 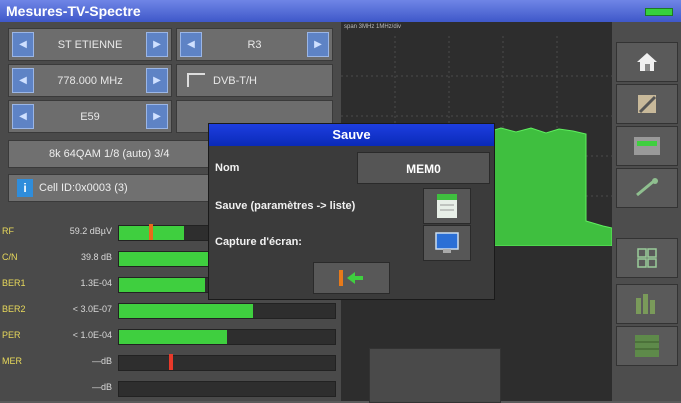 I want to click on measurement-value: 59.2 dBµV, so click(x=90, y=231).